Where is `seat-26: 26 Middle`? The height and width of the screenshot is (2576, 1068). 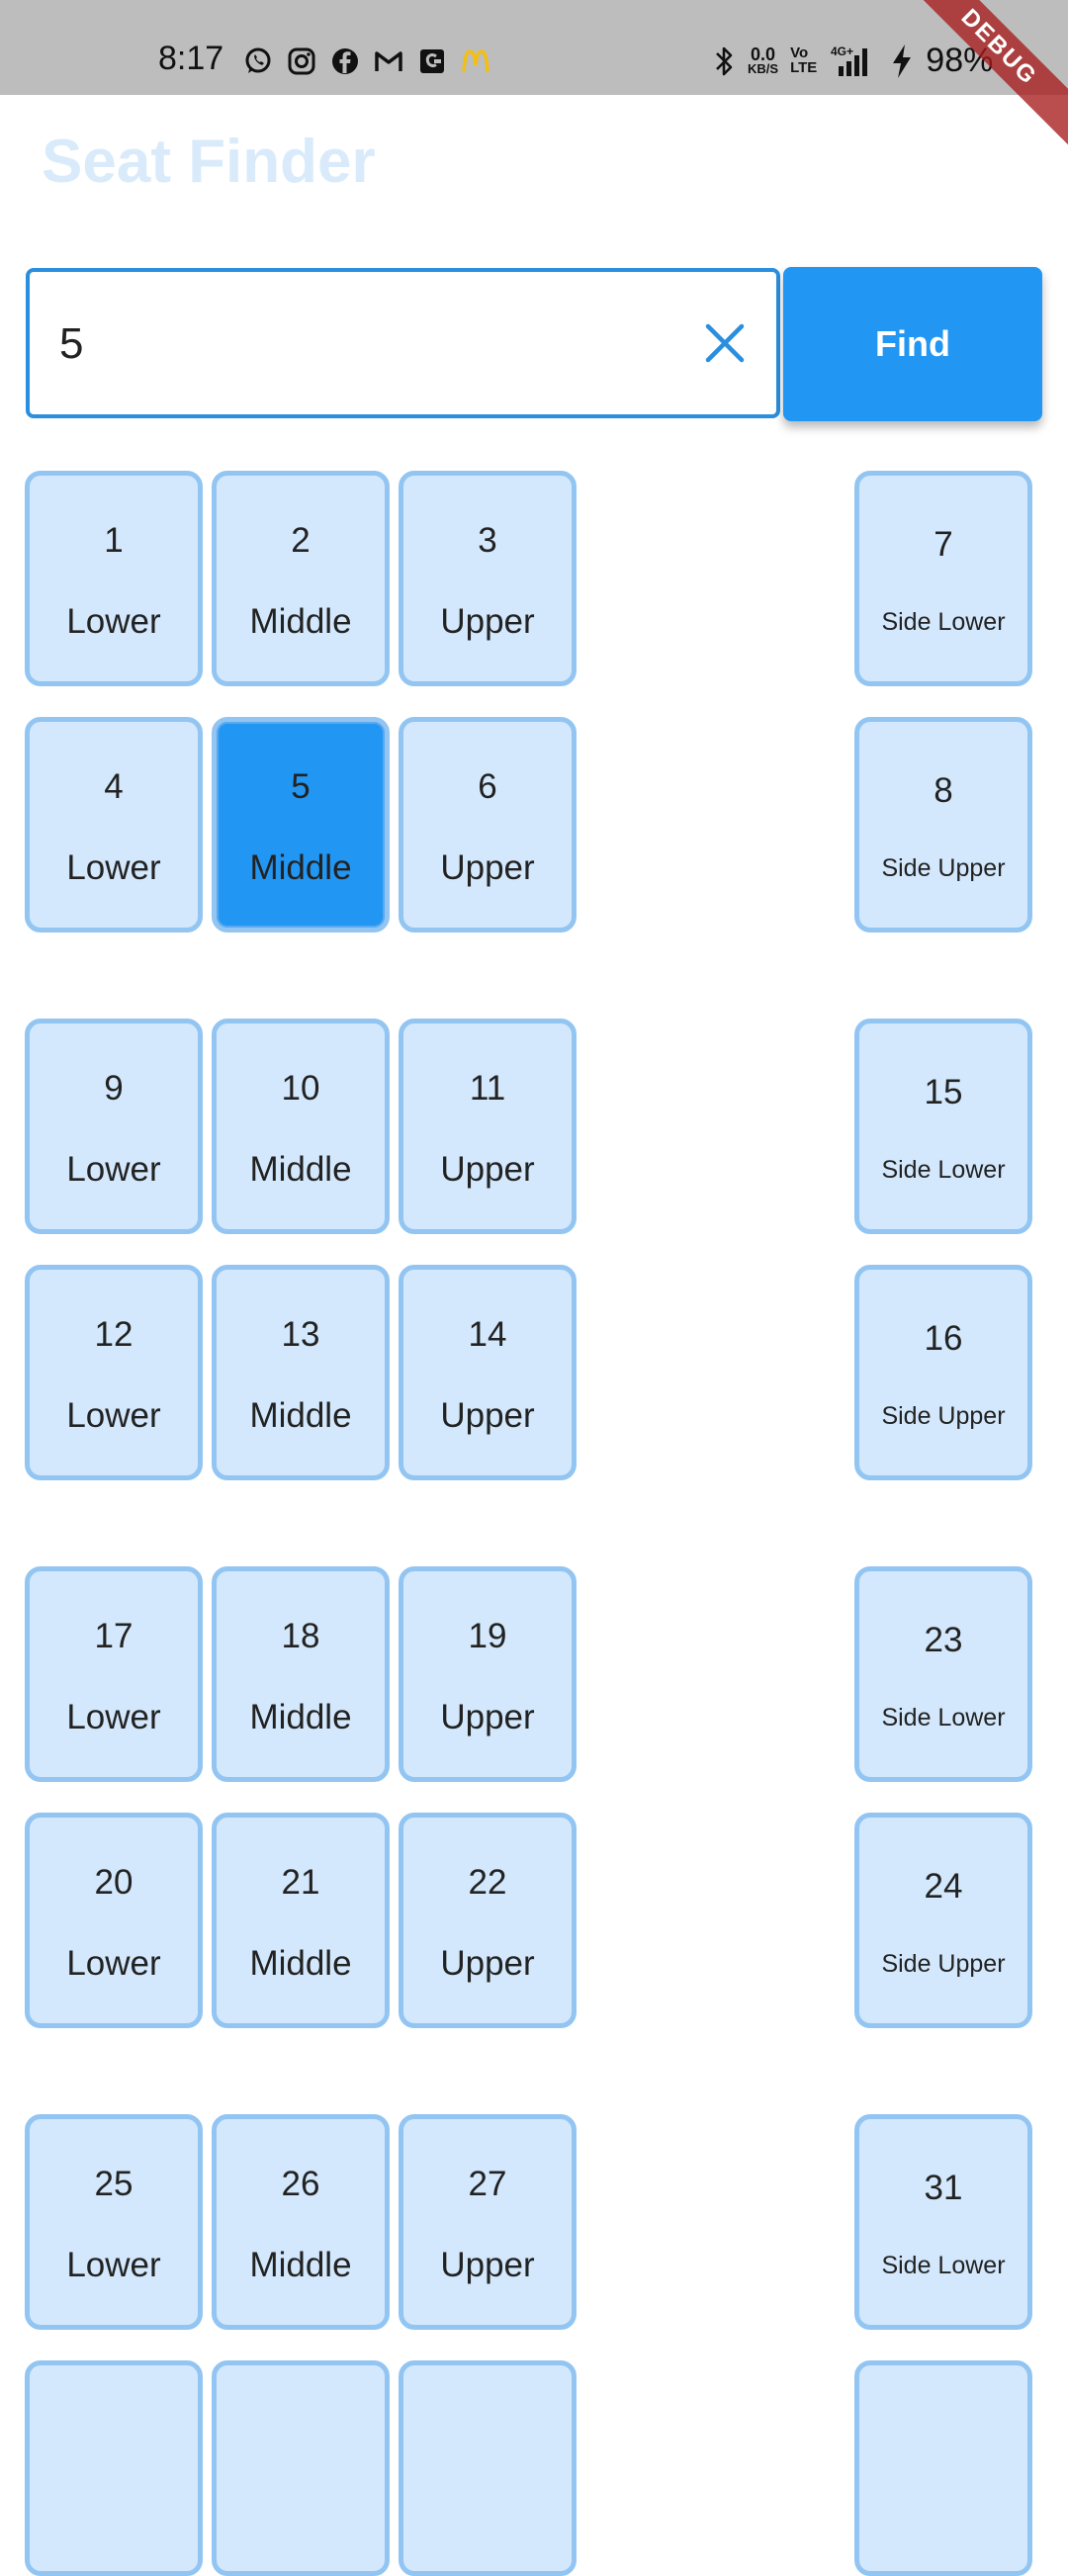
seat-26: 26 Middle is located at coordinates (301, 2222).